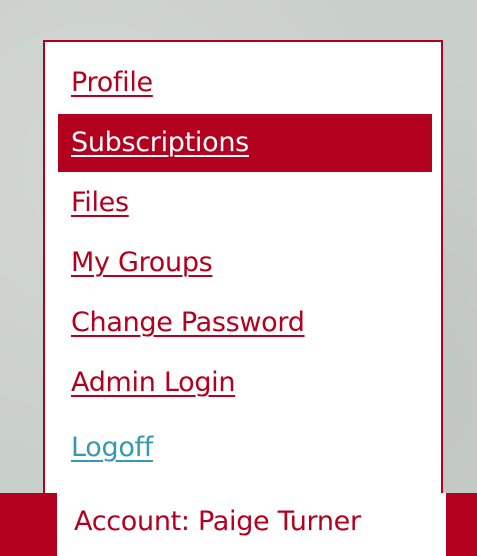  I want to click on subscriptions-link: Subscriptions, so click(160, 143).